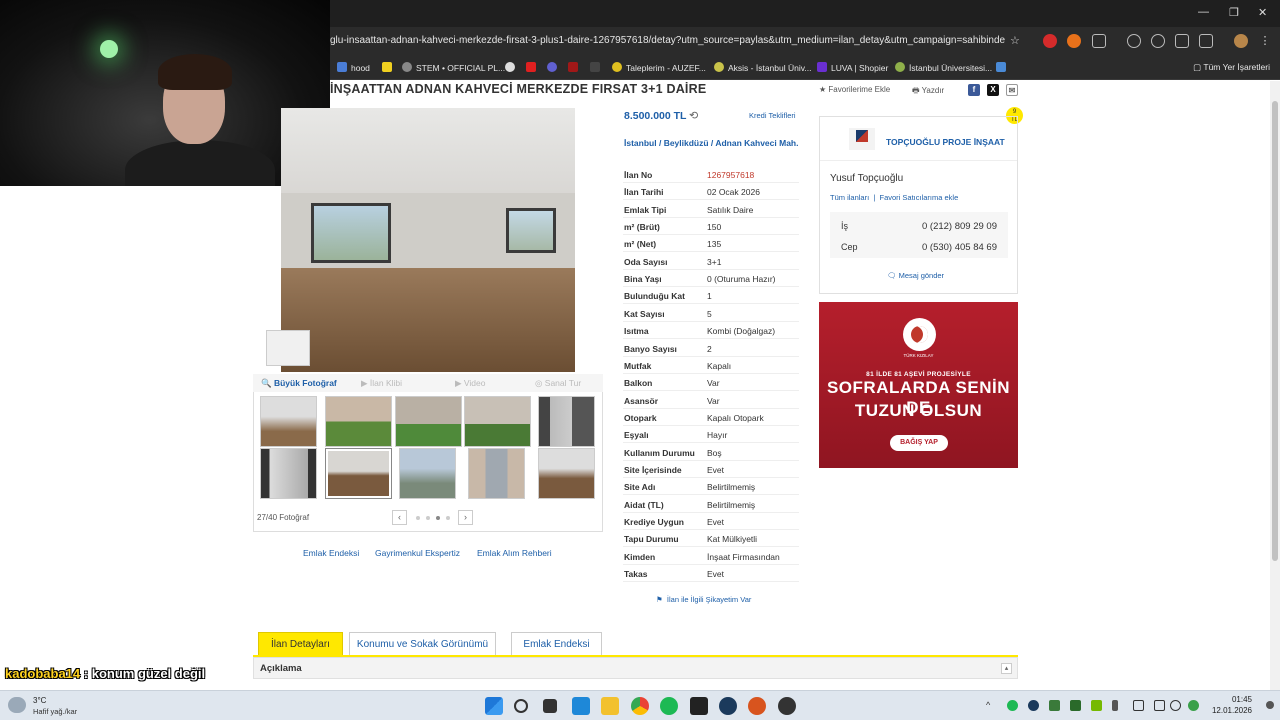 This screenshot has height=720, width=1280. I want to click on notification-icon, so click(1270, 705).